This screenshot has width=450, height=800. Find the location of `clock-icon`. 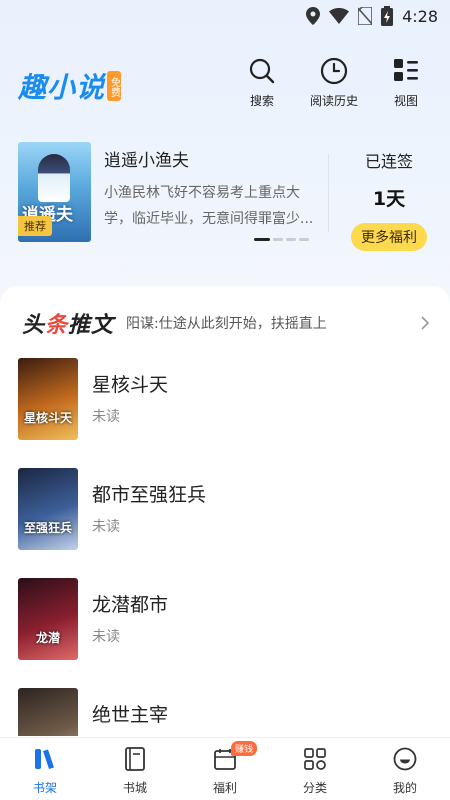

clock-icon is located at coordinates (334, 71).